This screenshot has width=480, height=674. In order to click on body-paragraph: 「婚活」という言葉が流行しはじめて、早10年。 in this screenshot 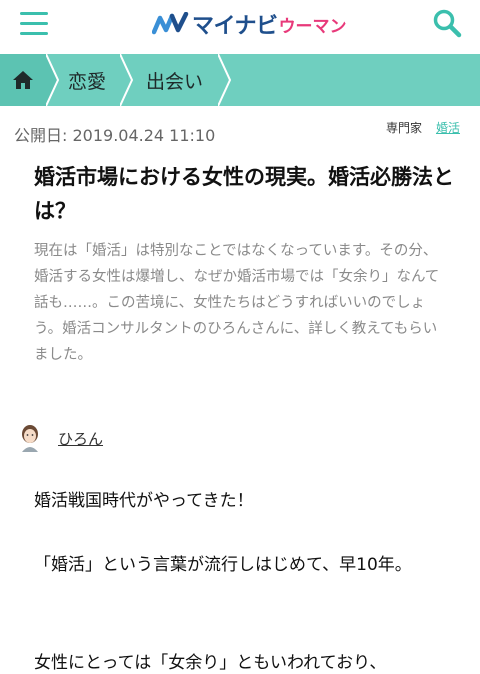, I will do `click(223, 565)`.